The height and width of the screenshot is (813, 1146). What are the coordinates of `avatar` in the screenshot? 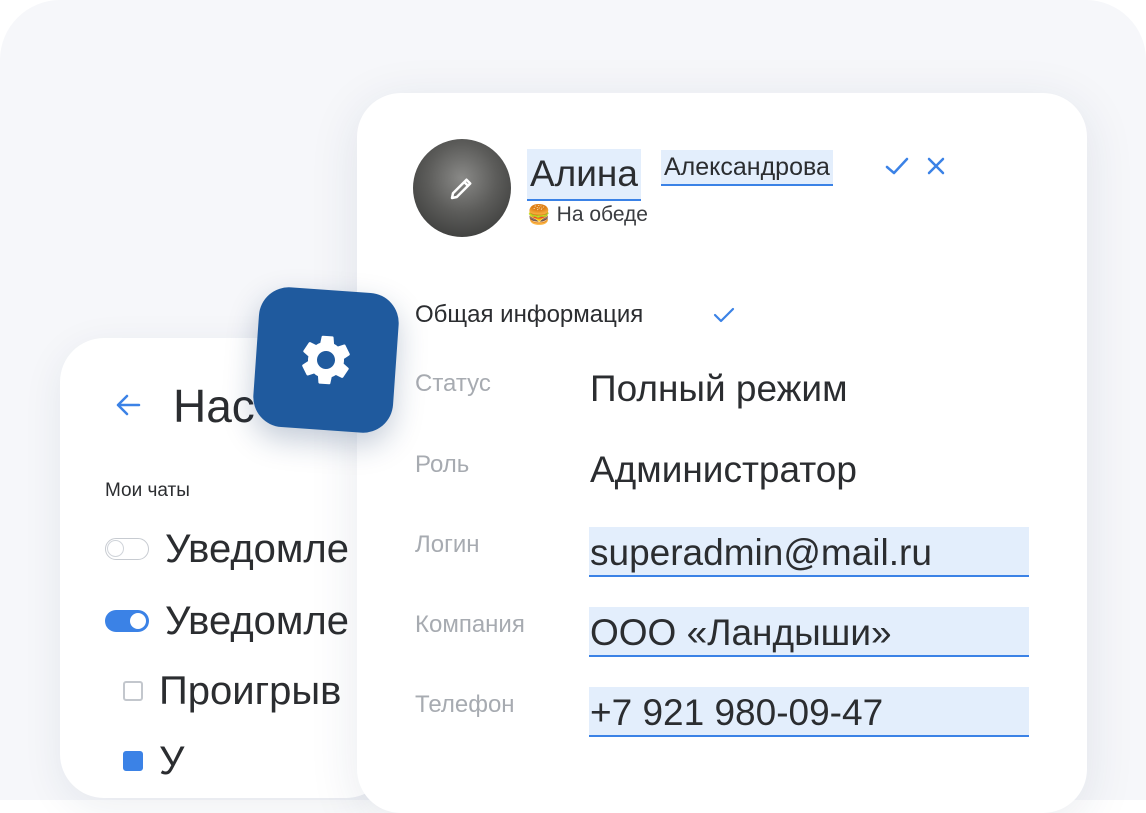 It's located at (462, 188).